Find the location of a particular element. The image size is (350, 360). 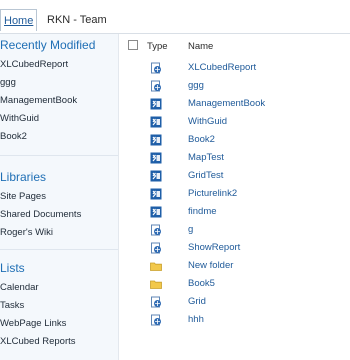

nav-item-ggg: ggg is located at coordinates (8, 82).